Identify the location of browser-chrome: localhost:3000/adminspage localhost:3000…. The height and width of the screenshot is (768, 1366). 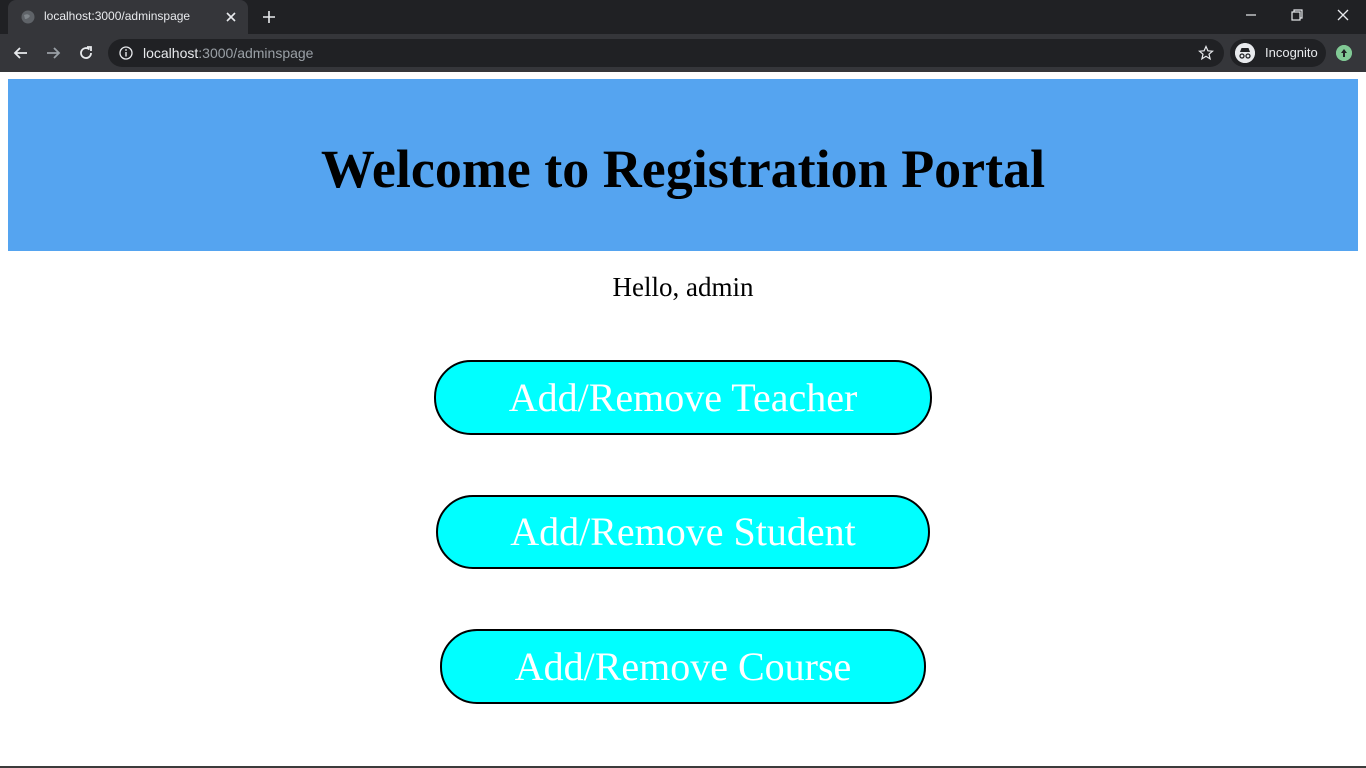
(683, 36).